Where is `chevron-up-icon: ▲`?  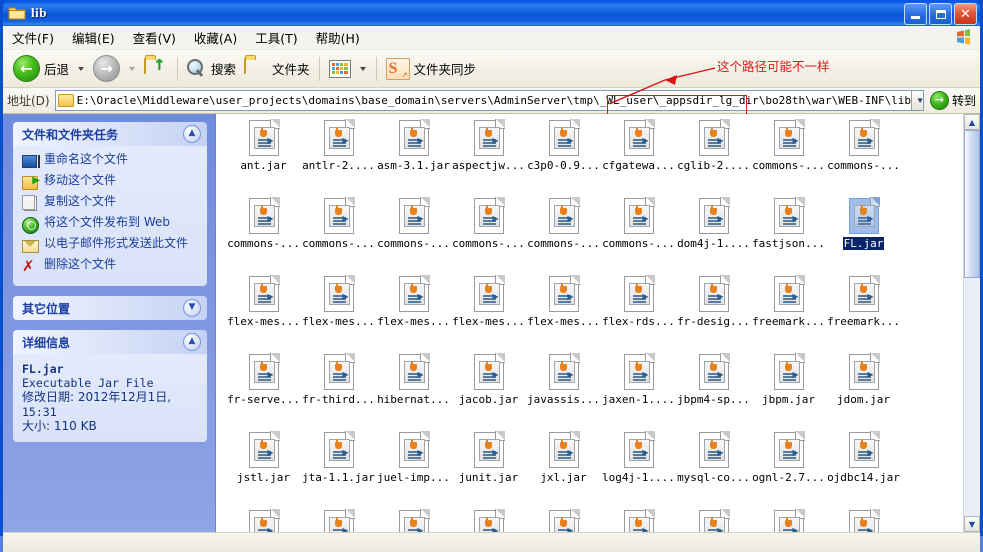
chevron-up-icon: ▲ is located at coordinates (192, 134).